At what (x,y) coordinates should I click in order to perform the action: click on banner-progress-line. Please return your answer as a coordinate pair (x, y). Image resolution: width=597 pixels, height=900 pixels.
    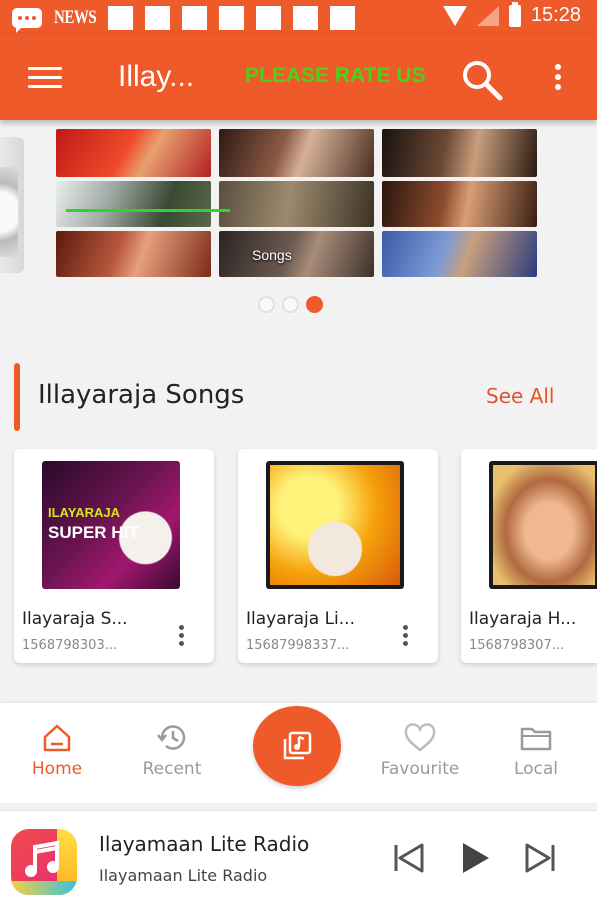
    Looking at the image, I should click on (148, 210).